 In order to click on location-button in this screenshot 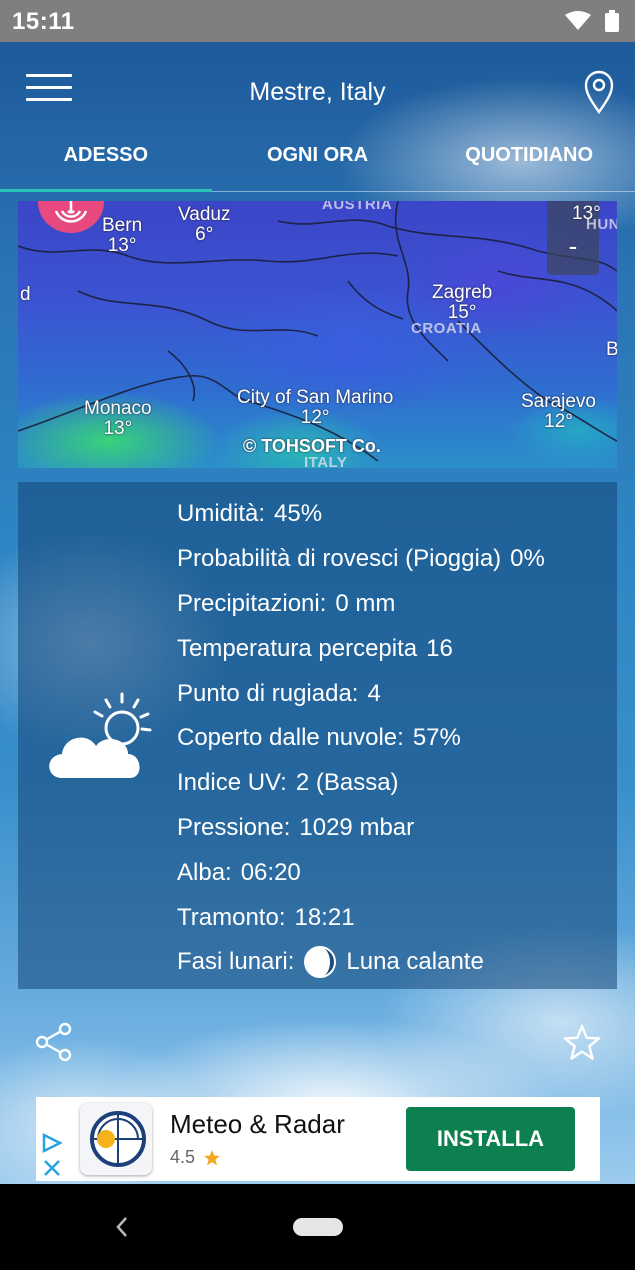, I will do `click(599, 92)`.